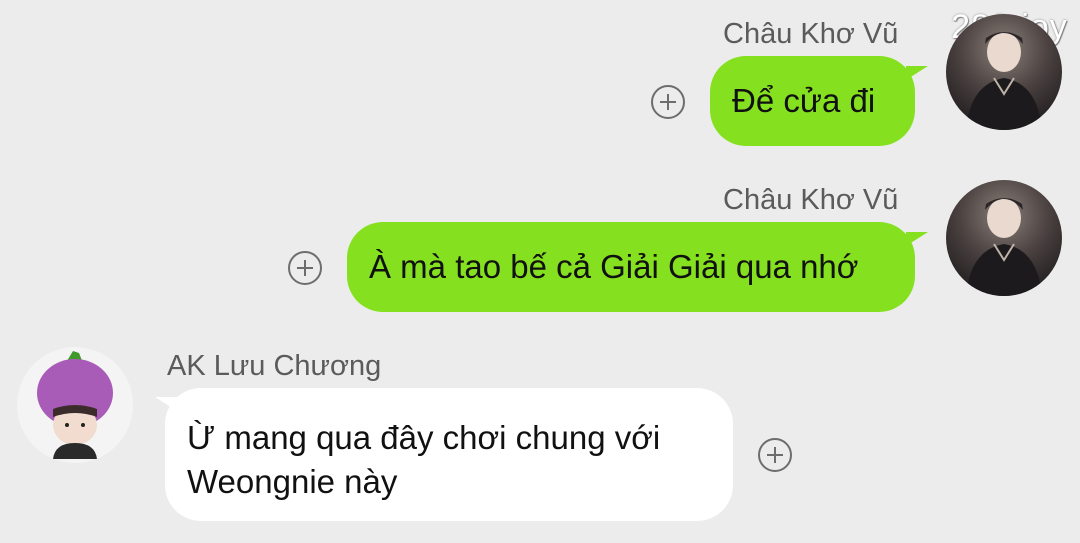  What do you see at coordinates (292, 481) in the screenshot?
I see `message-text-line-2: Weongnie này` at bounding box center [292, 481].